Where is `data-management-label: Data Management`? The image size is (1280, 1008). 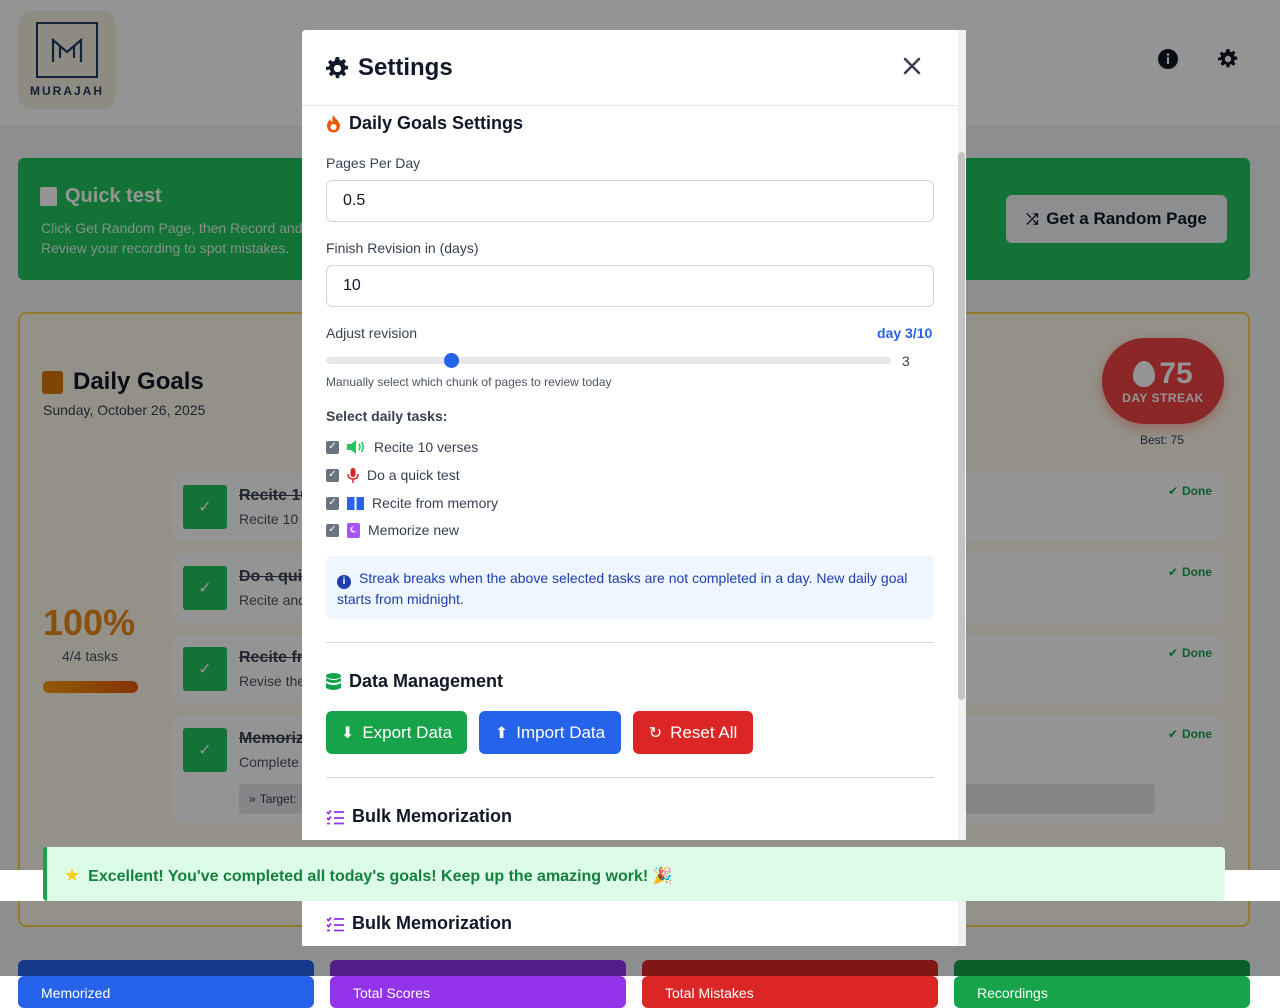 data-management-label: Data Management is located at coordinates (426, 681).